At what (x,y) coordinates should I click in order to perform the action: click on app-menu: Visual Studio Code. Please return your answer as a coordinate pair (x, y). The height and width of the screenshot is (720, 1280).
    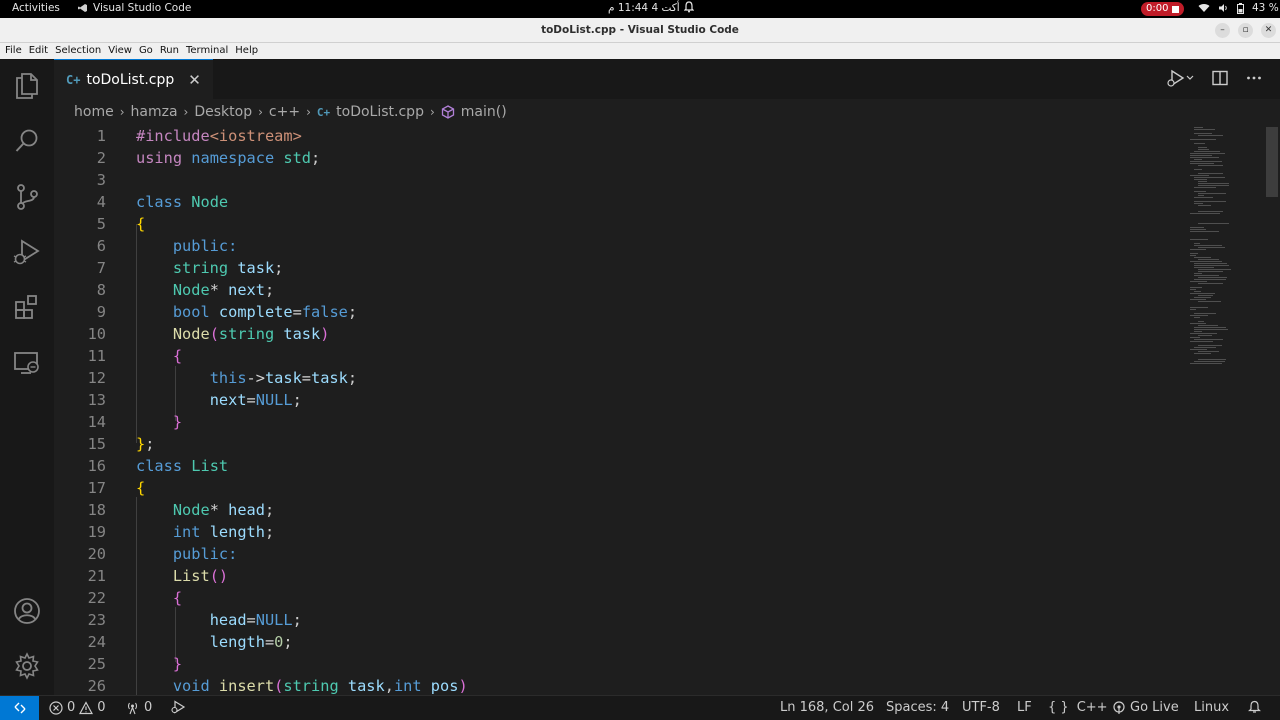
    Looking at the image, I should click on (134, 8).